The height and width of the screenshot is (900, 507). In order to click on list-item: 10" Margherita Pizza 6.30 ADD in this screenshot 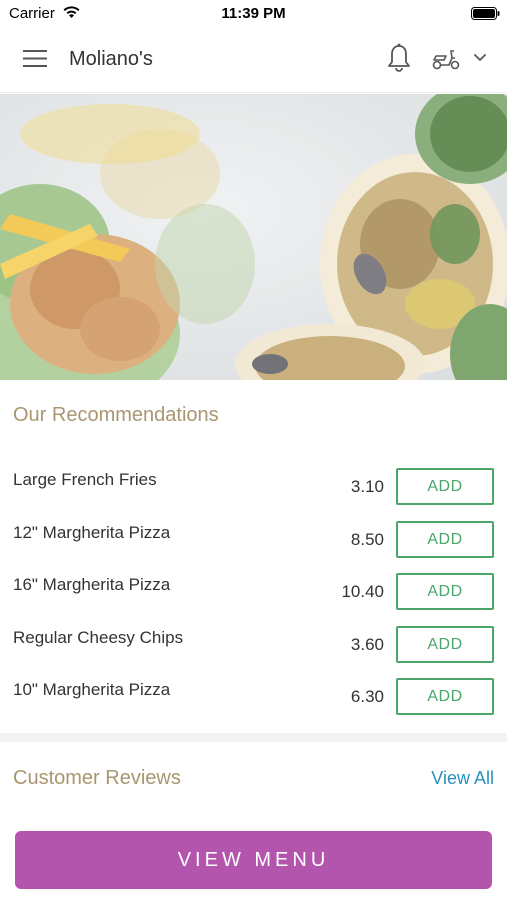, I will do `click(253, 696)`.